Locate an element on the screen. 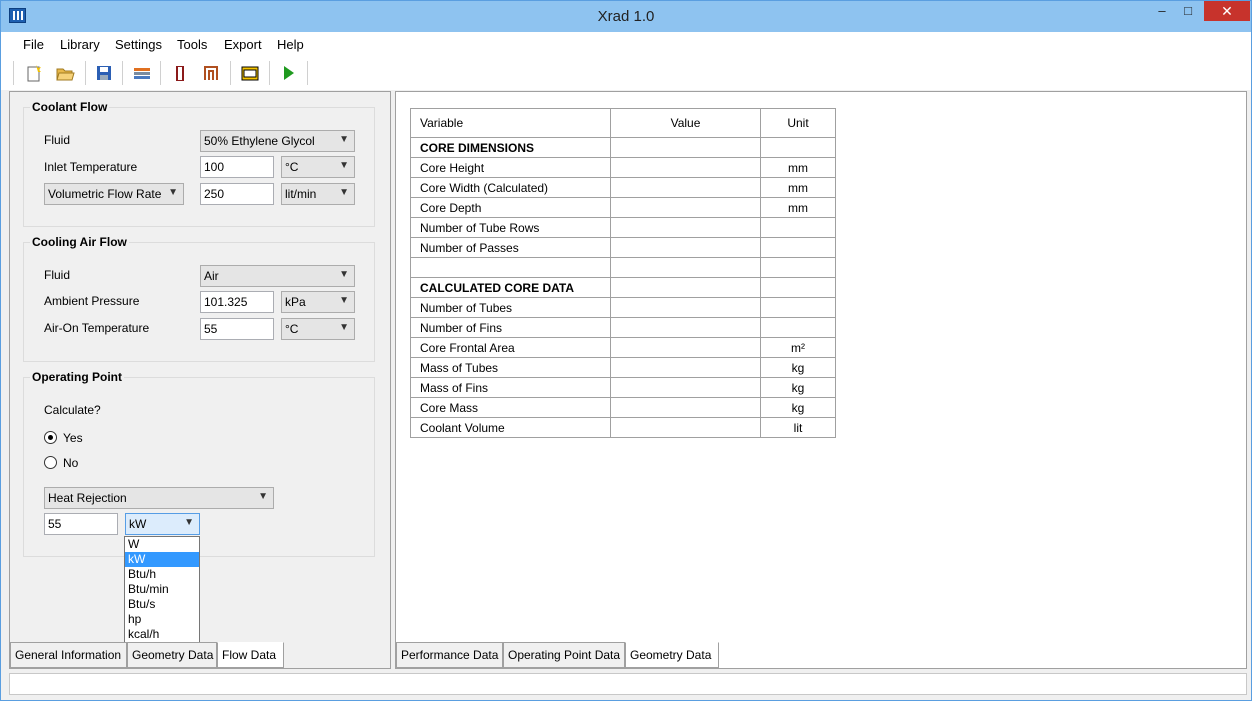 The height and width of the screenshot is (701, 1252). table-row: Core Mass kg is located at coordinates (623, 407).